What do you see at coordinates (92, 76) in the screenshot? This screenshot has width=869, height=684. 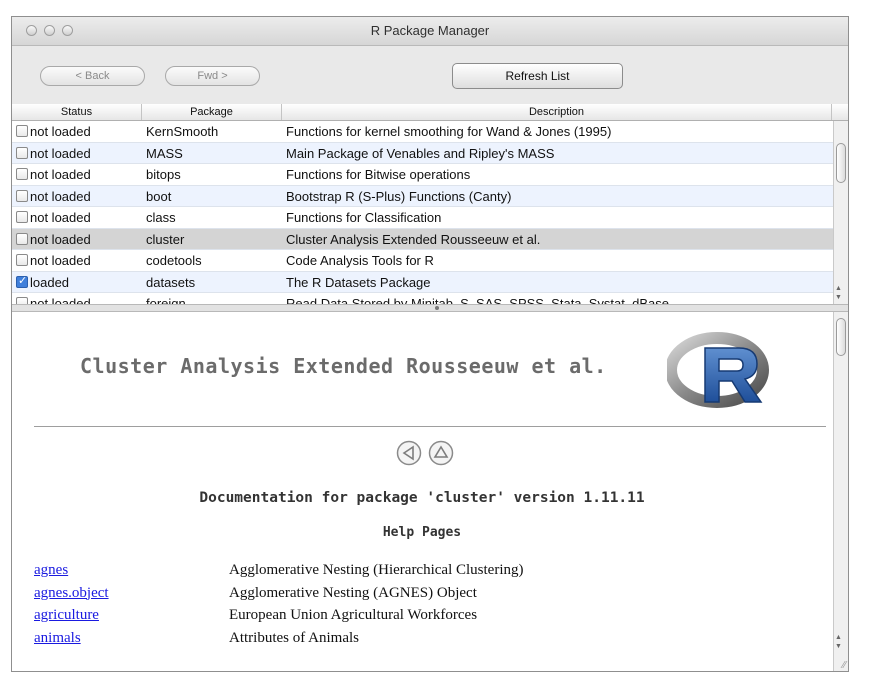 I see `back-button: < Back` at bounding box center [92, 76].